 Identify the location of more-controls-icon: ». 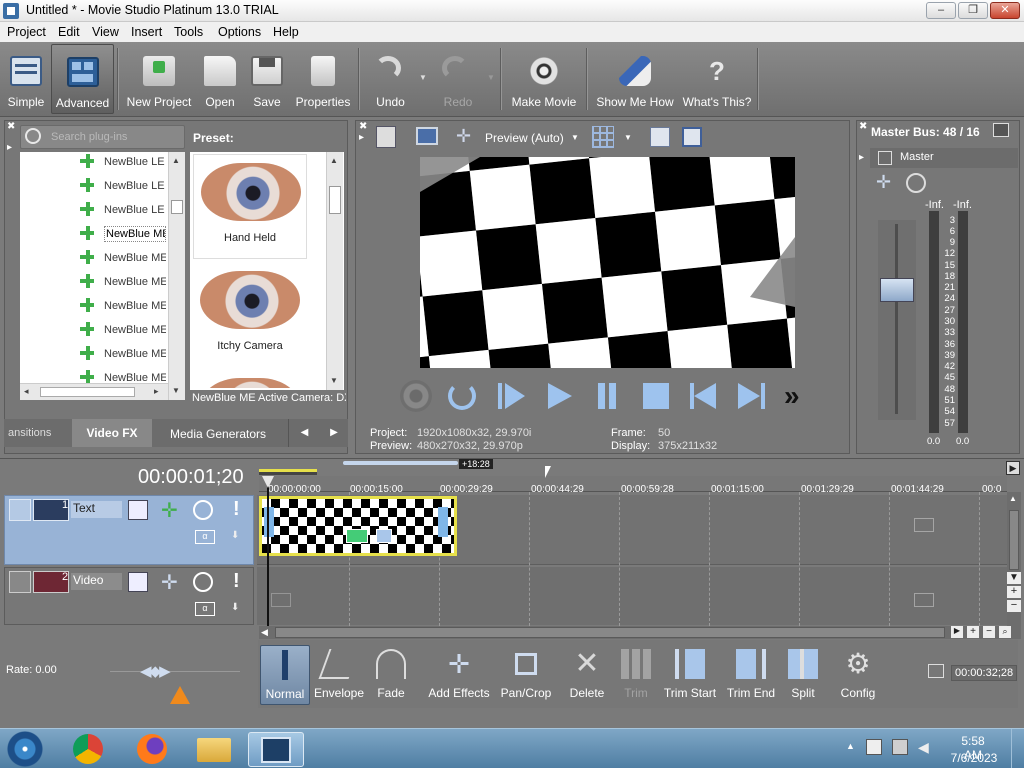
(800, 396).